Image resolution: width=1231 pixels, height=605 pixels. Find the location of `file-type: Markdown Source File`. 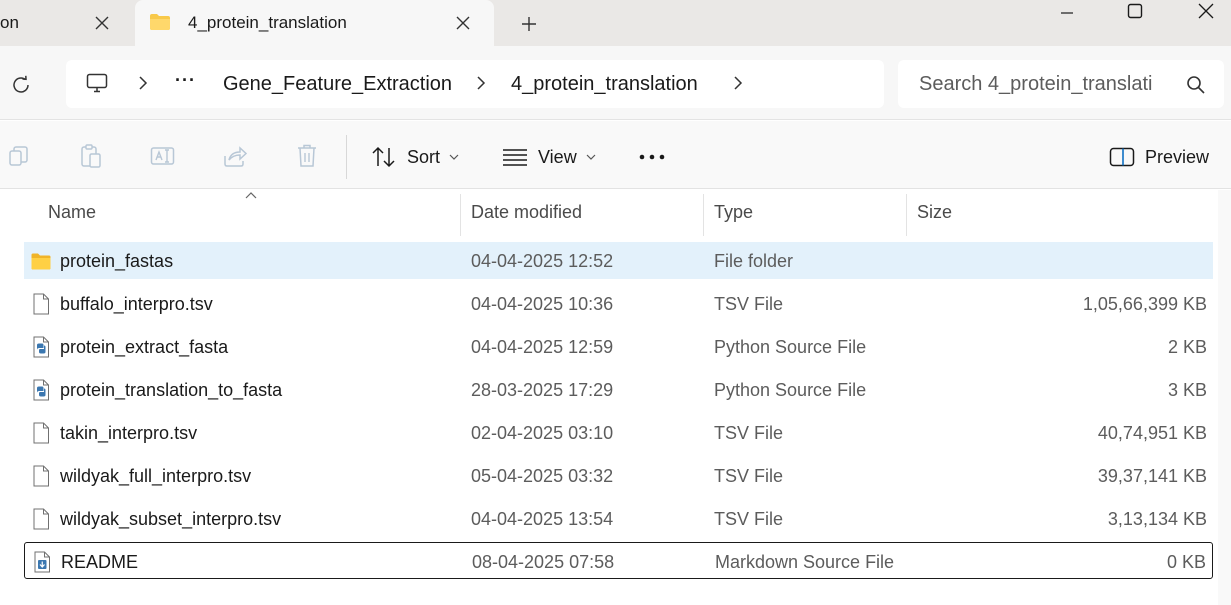

file-type: Markdown Source File is located at coordinates (805, 562).